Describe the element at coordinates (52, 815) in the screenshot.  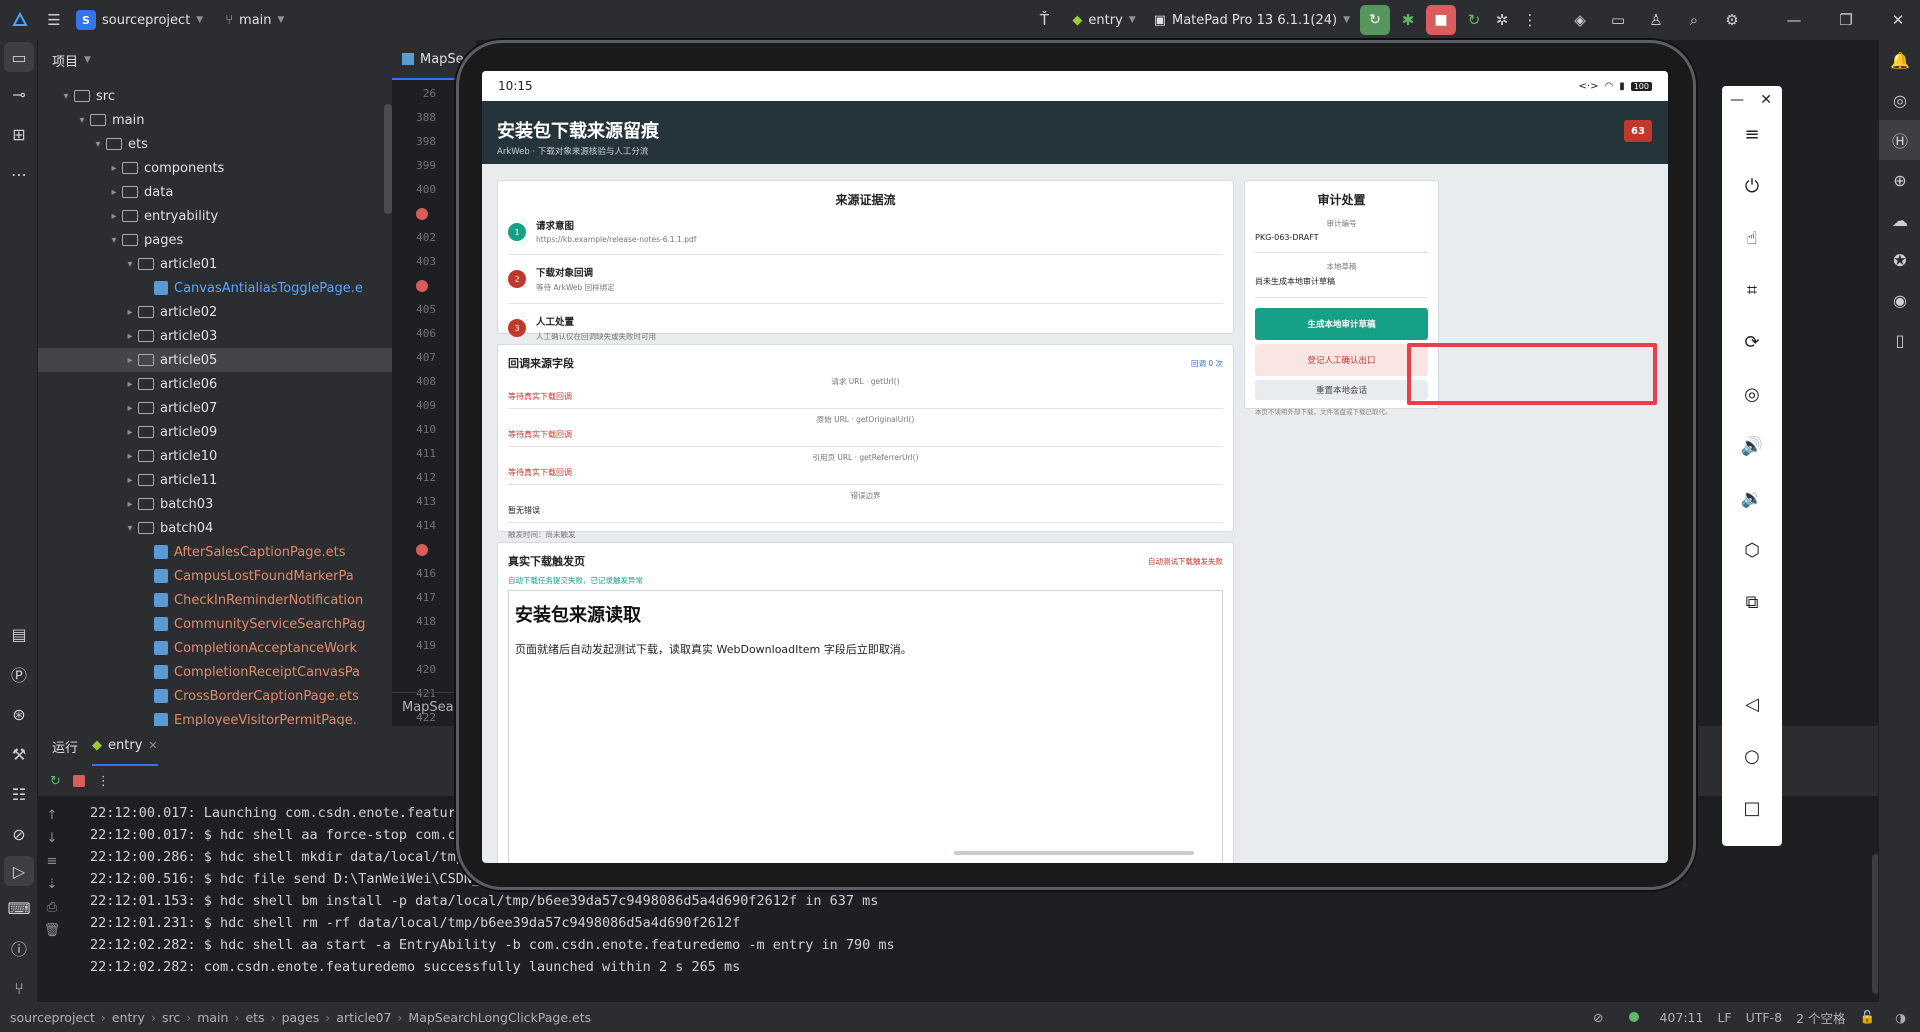
I see `scroll-up-icon: ↑` at that location.